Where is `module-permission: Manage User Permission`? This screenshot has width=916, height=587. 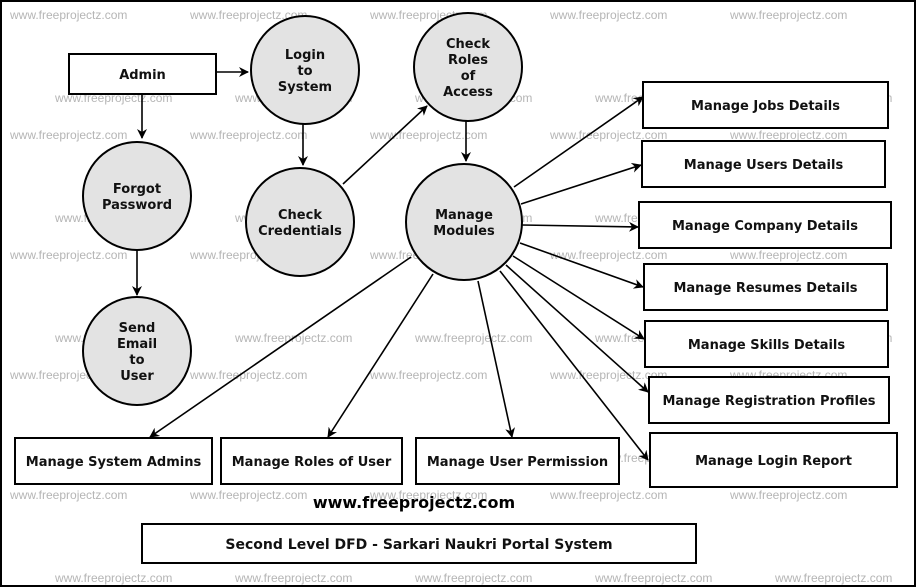 module-permission: Manage User Permission is located at coordinates (517, 461).